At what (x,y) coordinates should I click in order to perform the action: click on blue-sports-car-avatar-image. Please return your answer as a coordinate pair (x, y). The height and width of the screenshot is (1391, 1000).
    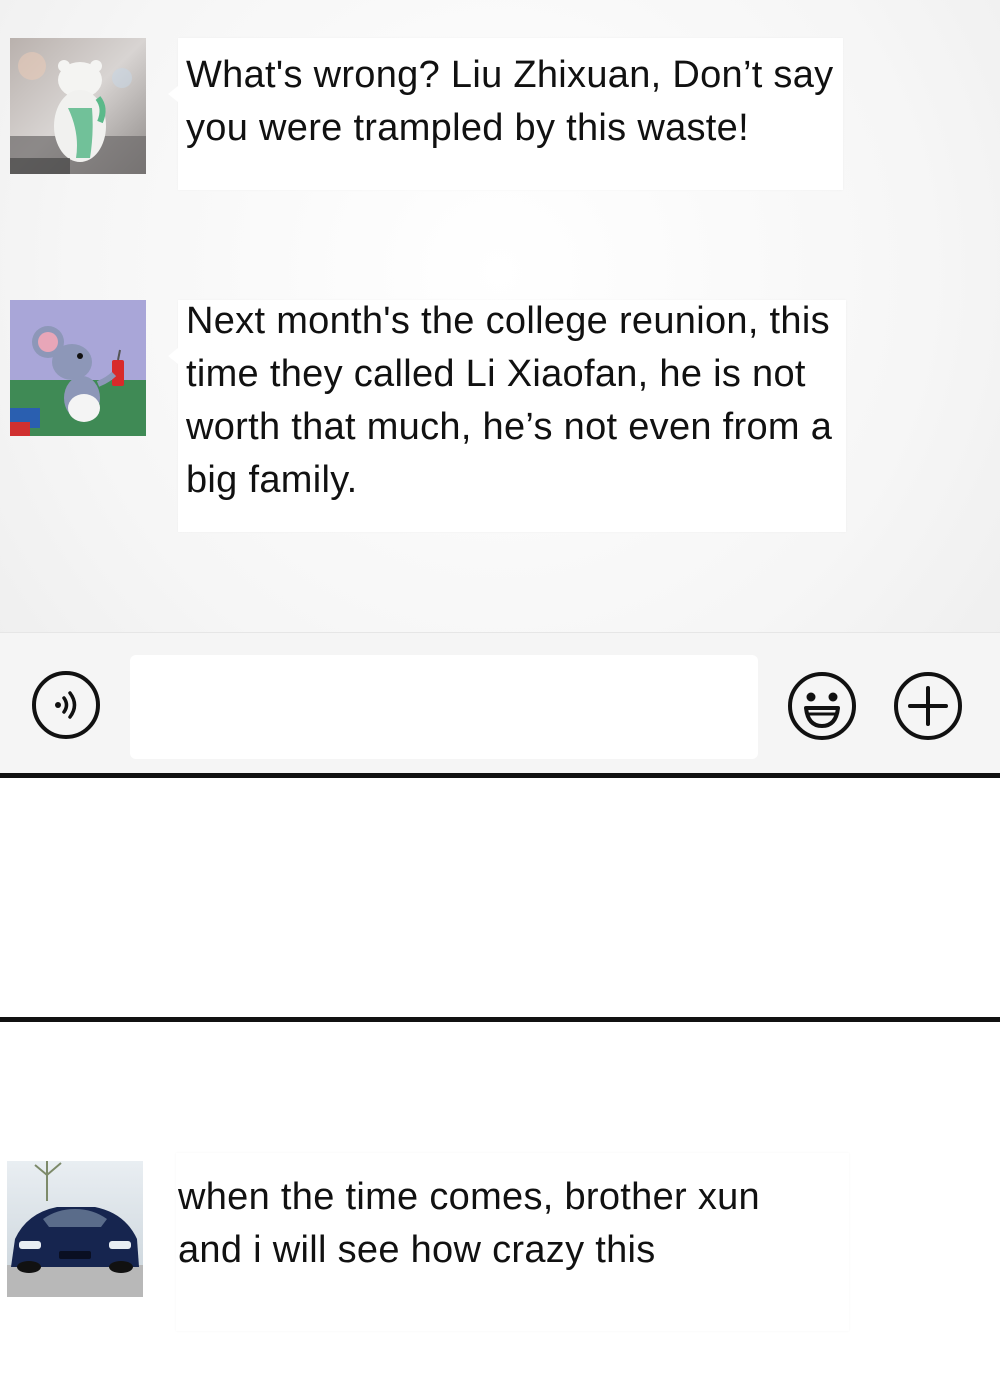
    Looking at the image, I should click on (75, 1229).